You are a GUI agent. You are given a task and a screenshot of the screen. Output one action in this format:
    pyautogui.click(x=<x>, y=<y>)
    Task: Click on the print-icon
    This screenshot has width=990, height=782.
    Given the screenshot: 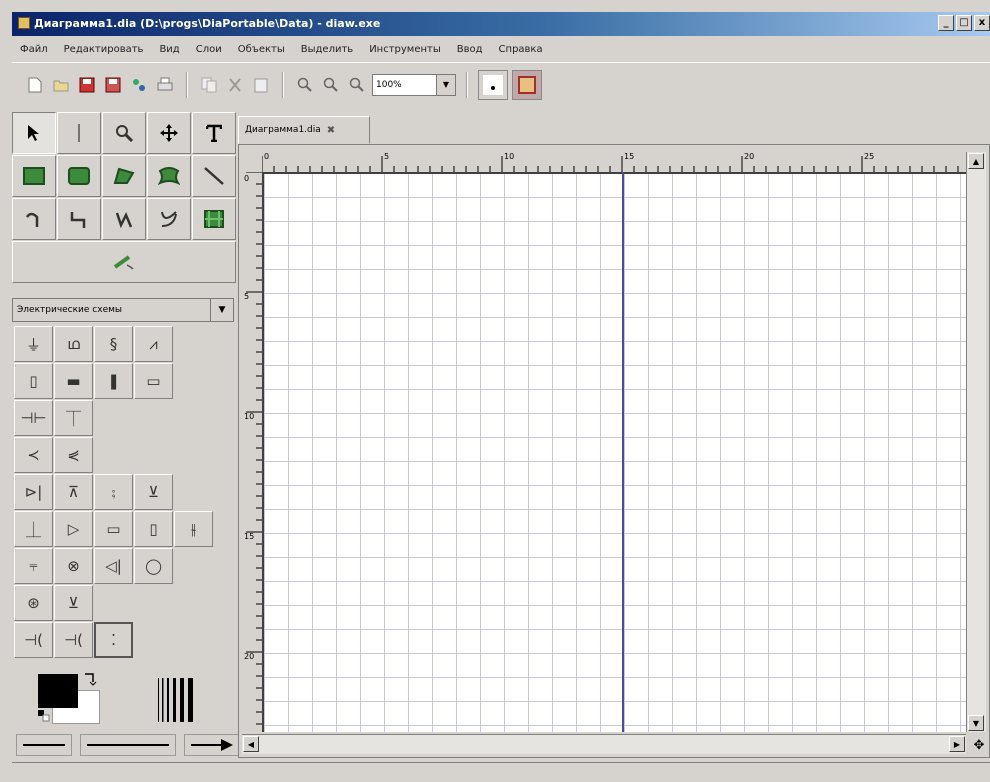 What is the action you would take?
    pyautogui.click(x=165, y=85)
    